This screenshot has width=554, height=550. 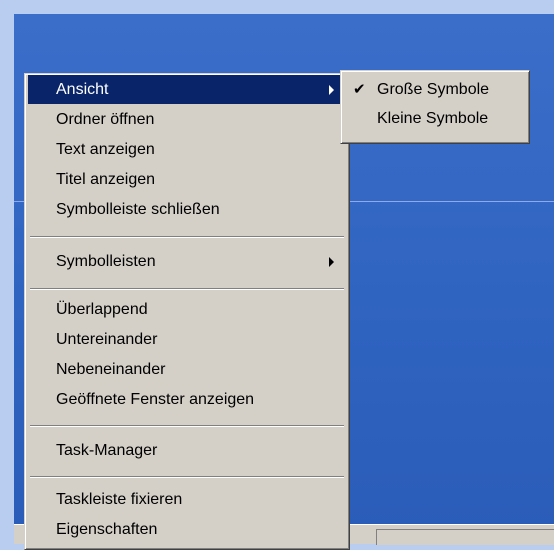 I want to click on menu-item-label: Text anzeigen, so click(x=105, y=149).